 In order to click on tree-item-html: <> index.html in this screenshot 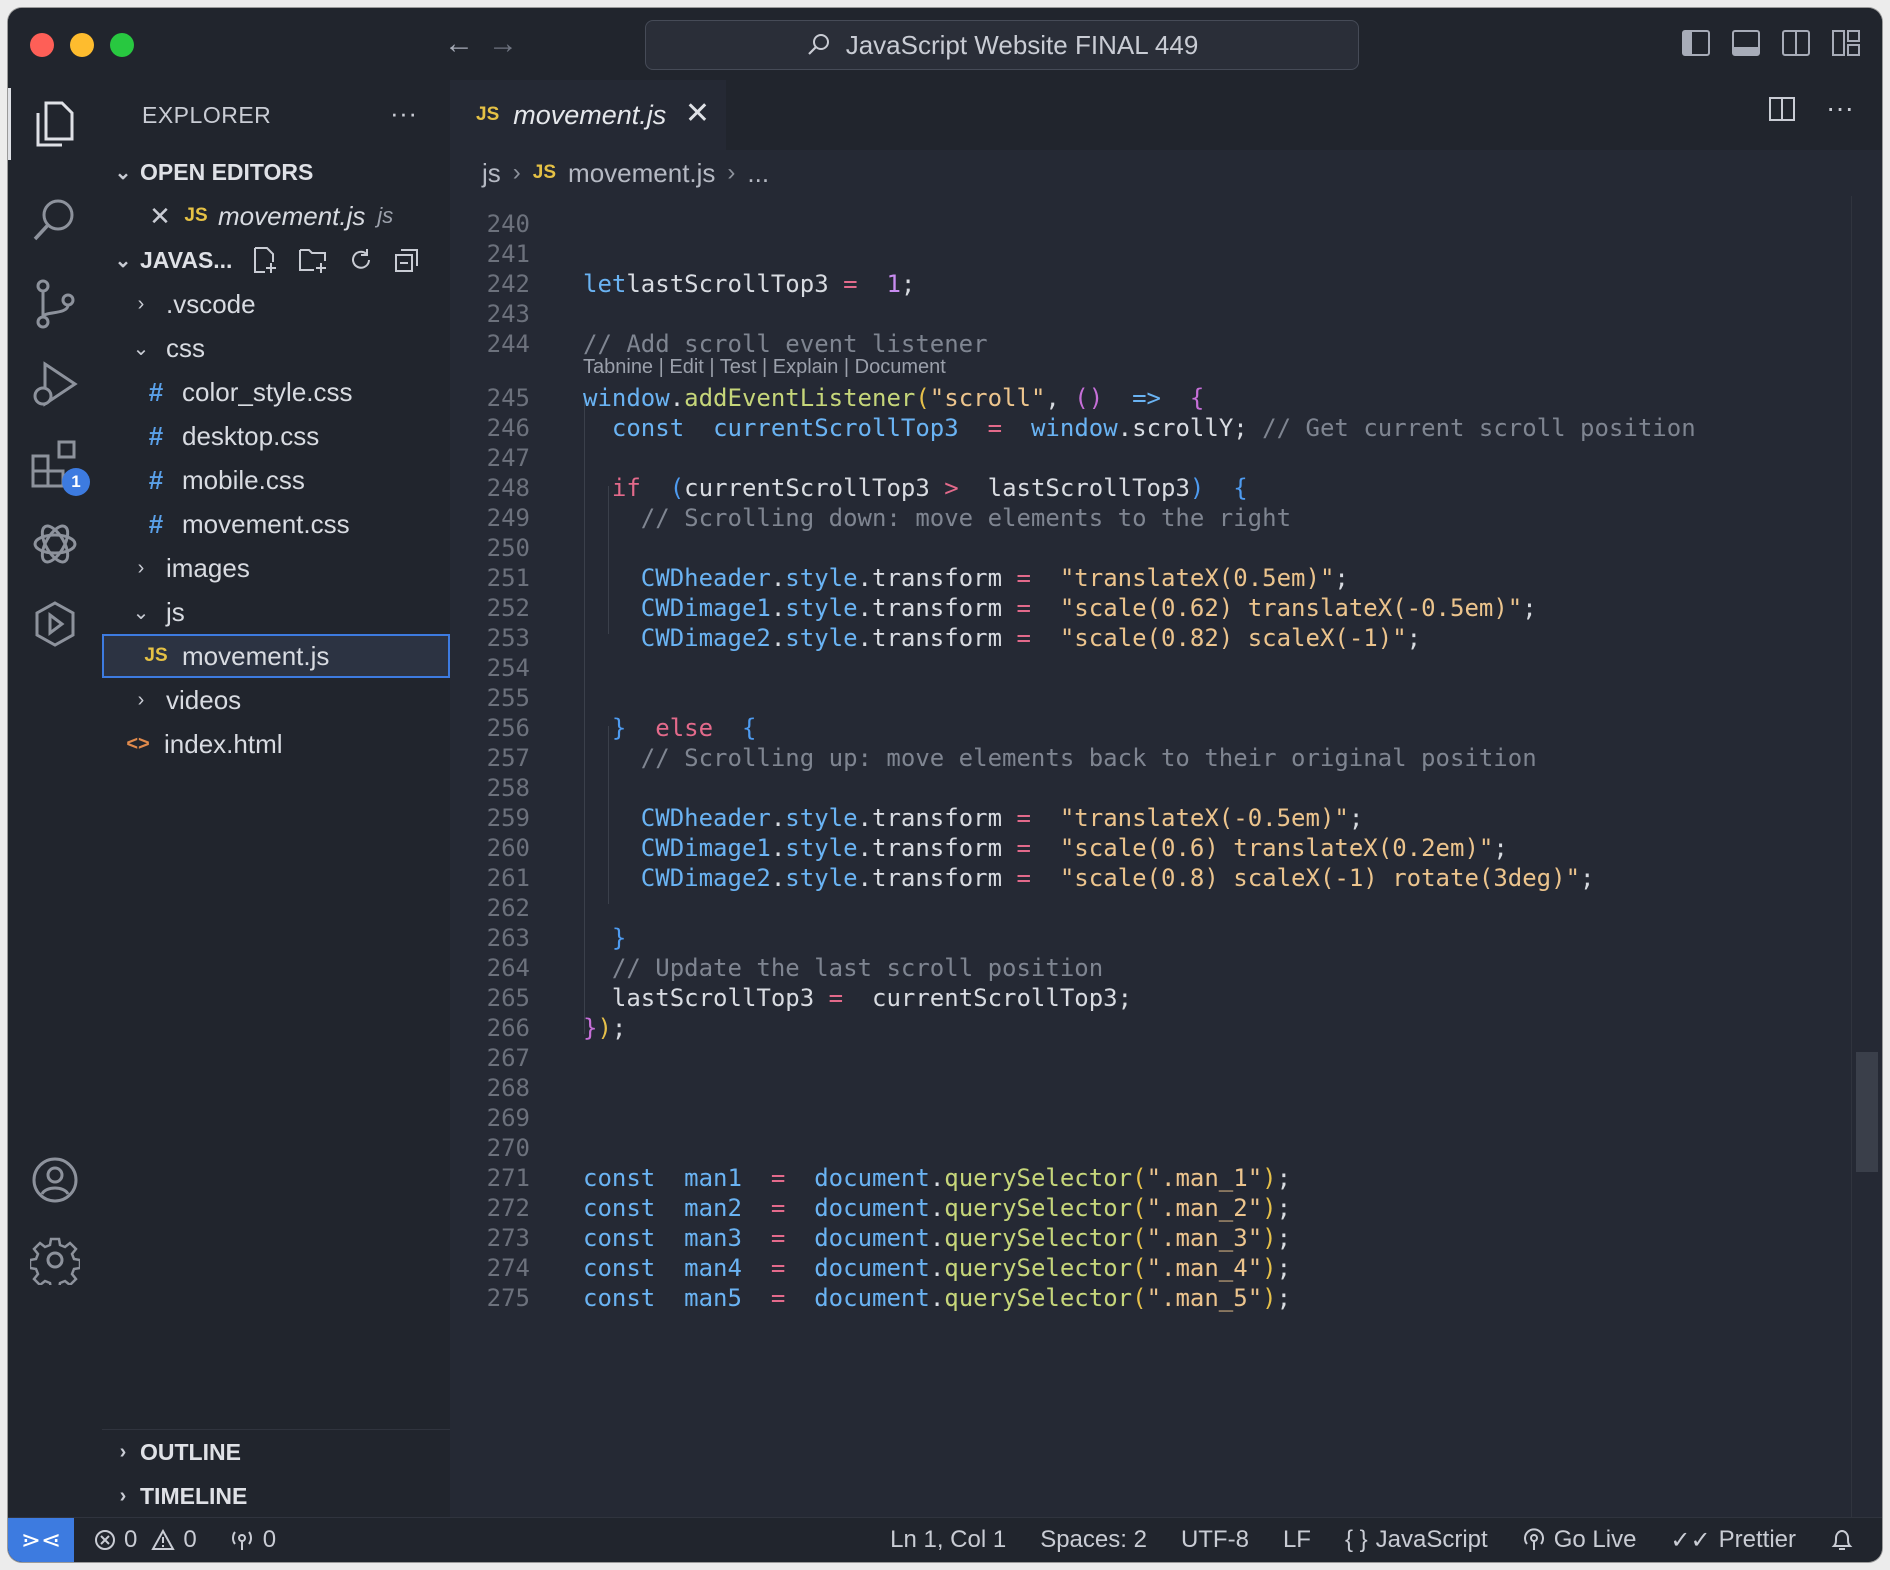, I will do `click(276, 744)`.